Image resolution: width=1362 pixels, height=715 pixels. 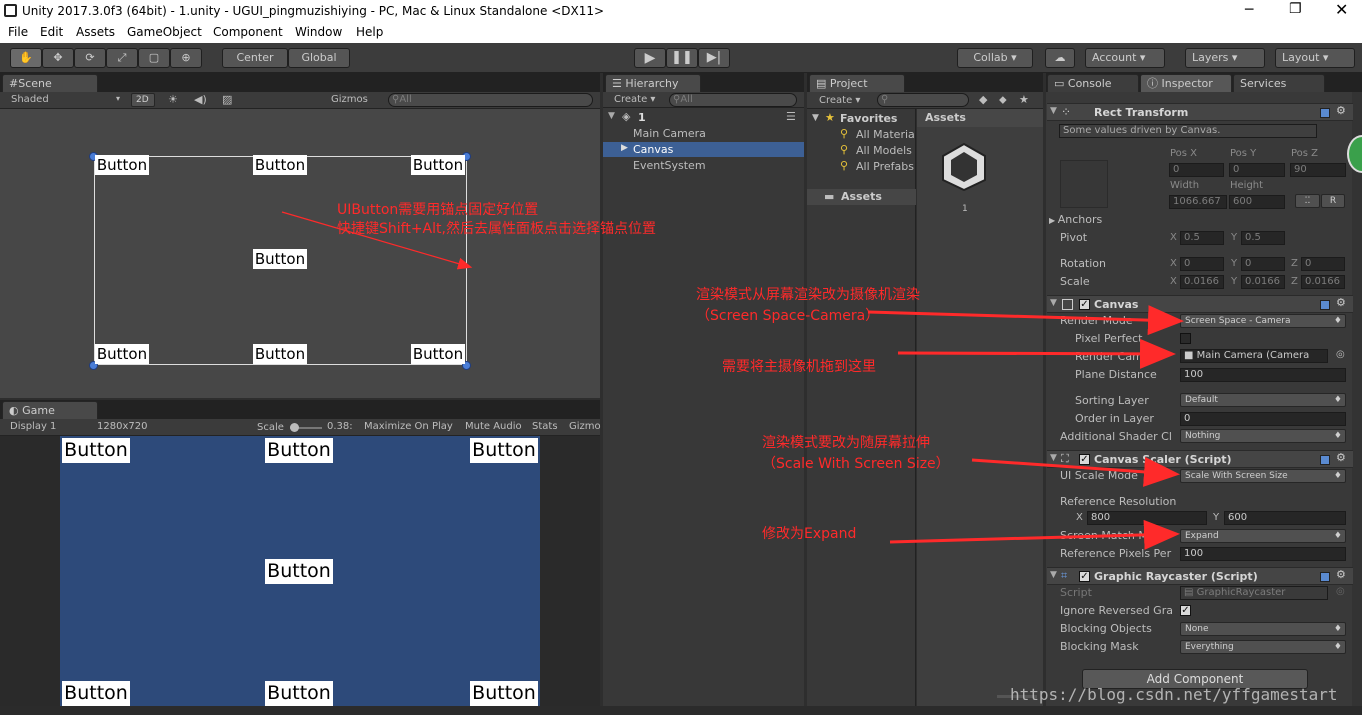 I want to click on arrow-render-mode, so click(x=1025, y=320).